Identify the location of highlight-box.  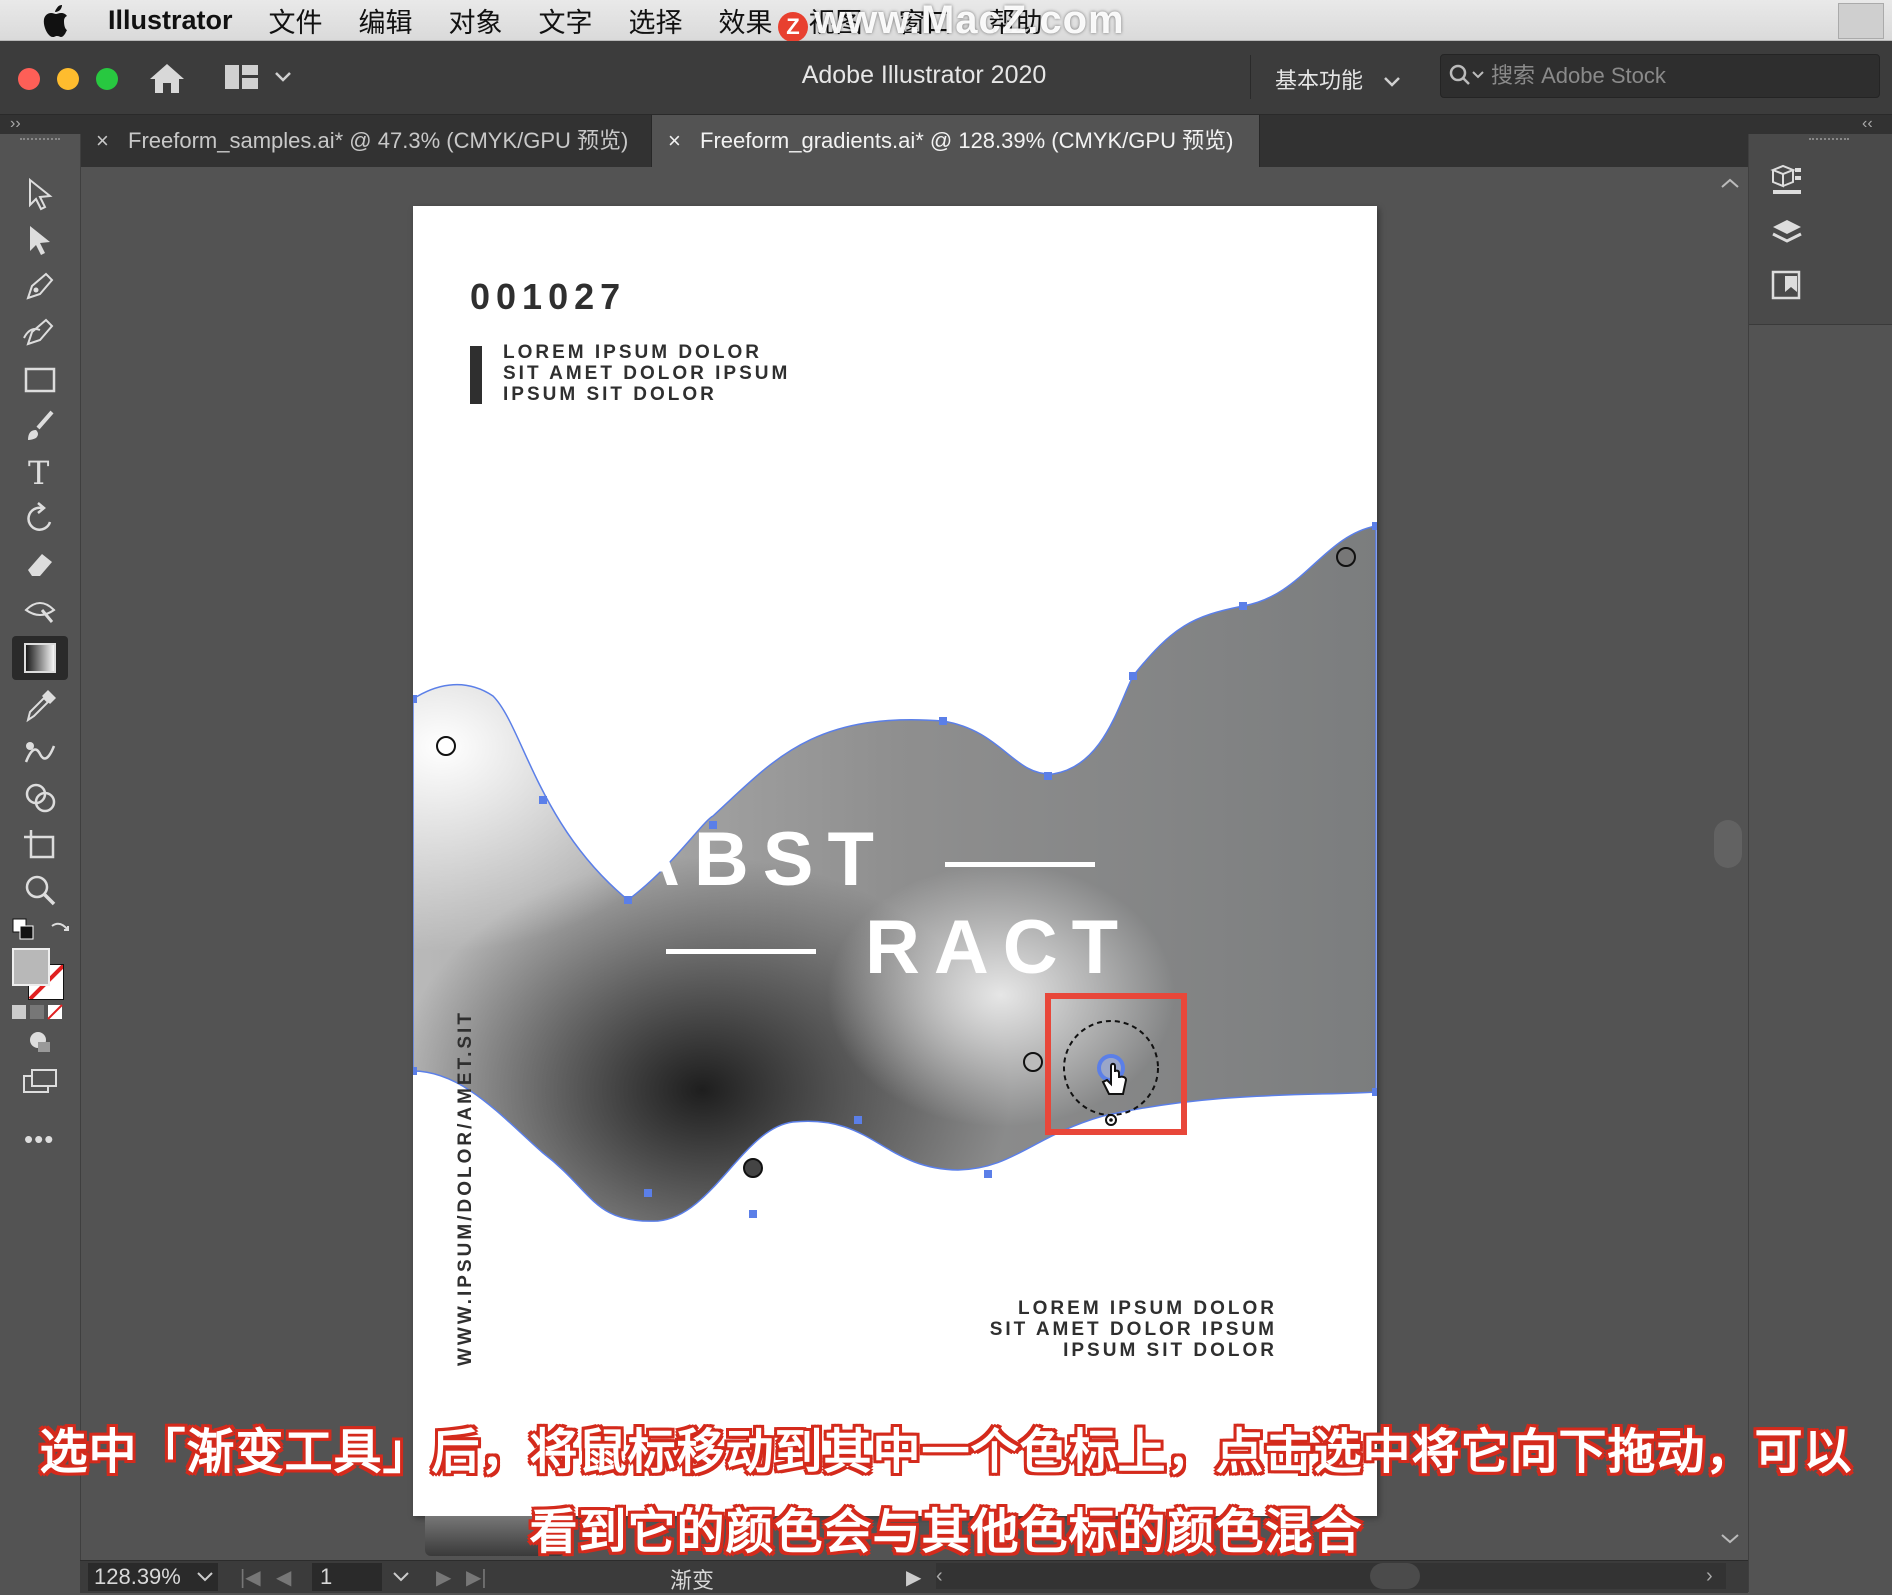
(1116, 1064).